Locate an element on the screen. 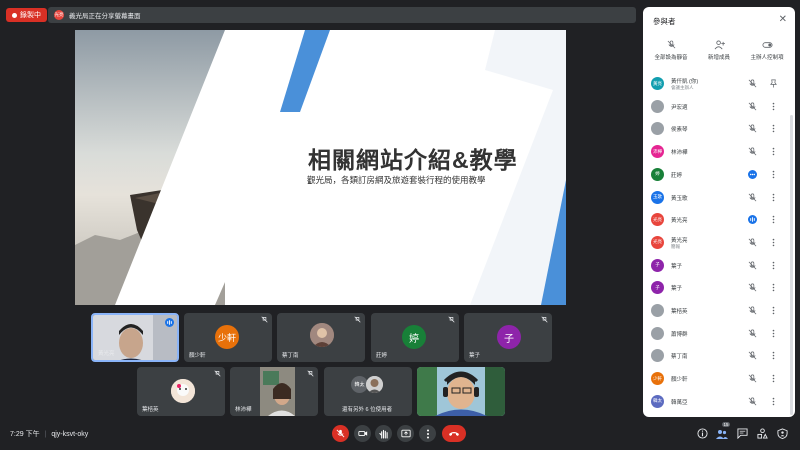  participant-tile: 葉棓英 is located at coordinates (181, 391).